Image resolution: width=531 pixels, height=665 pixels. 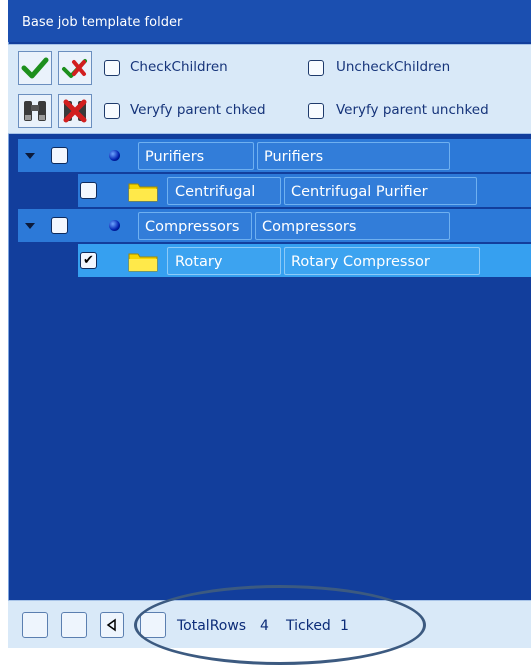 What do you see at coordinates (179, 67) in the screenshot?
I see `check-children-label: CheckChildren` at bounding box center [179, 67].